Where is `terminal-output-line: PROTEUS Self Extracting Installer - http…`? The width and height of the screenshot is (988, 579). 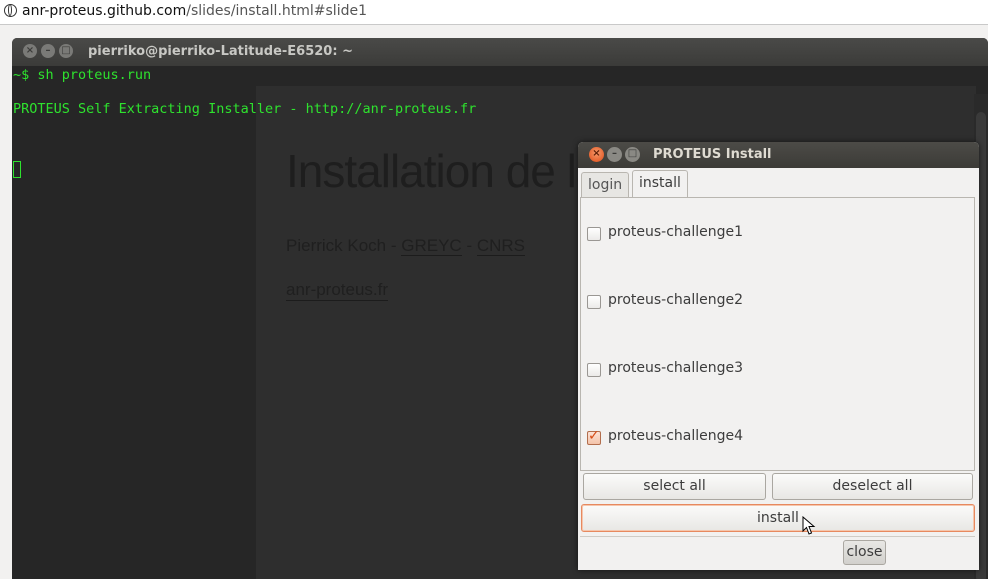 terminal-output-line: PROTEUS Self Extracting Installer - http… is located at coordinates (245, 109).